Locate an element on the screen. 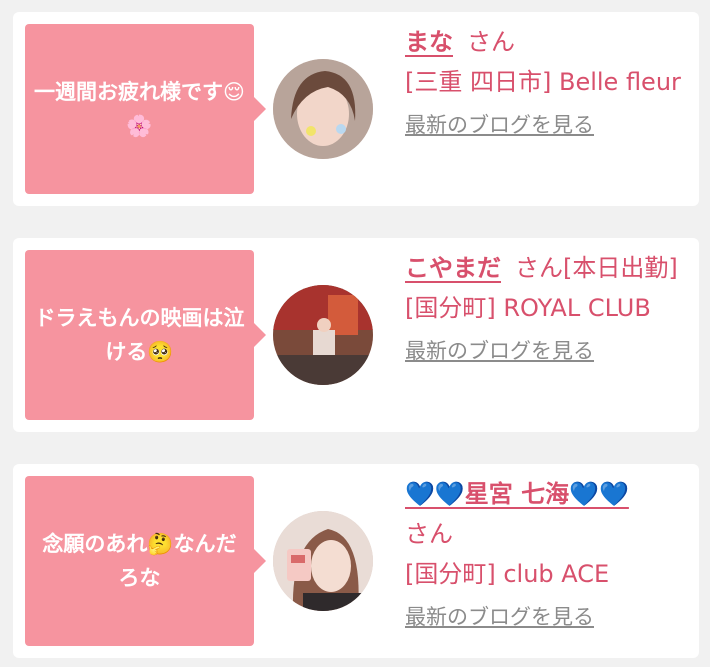 The height and width of the screenshot is (667, 710). girl-name-link: 💙💙星宮 七海💙💙 is located at coordinates (517, 494).